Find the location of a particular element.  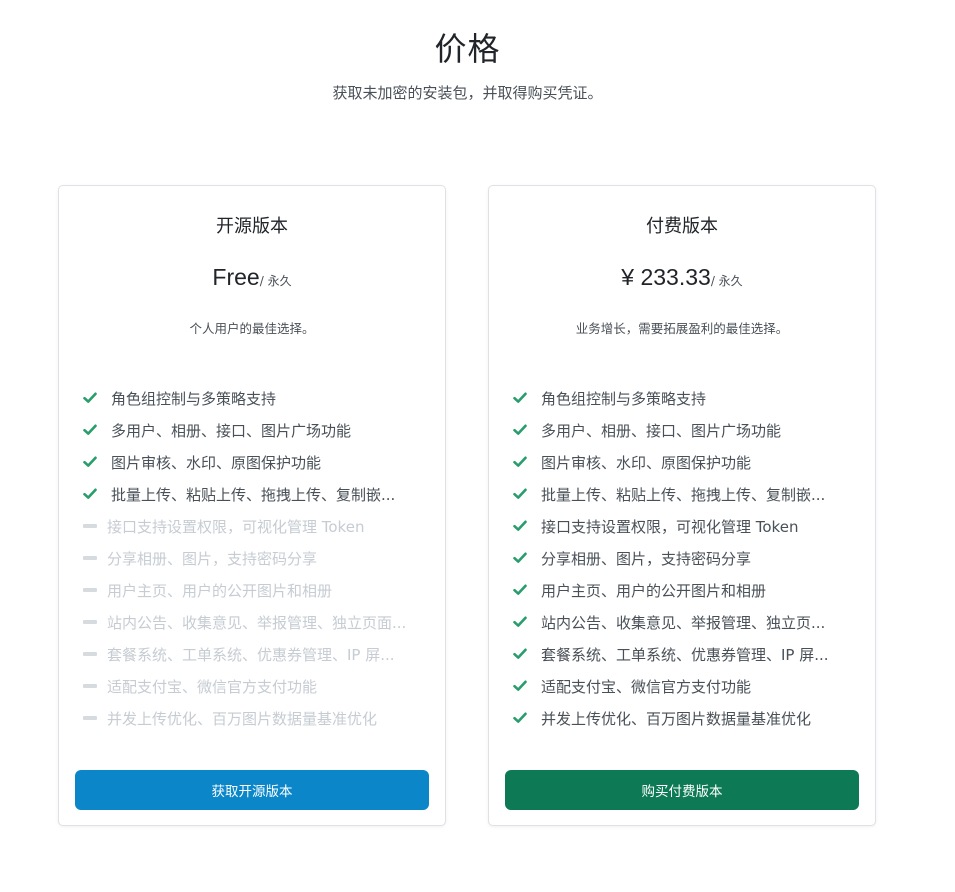

plan-price: Free/ 永久 is located at coordinates (252, 277).